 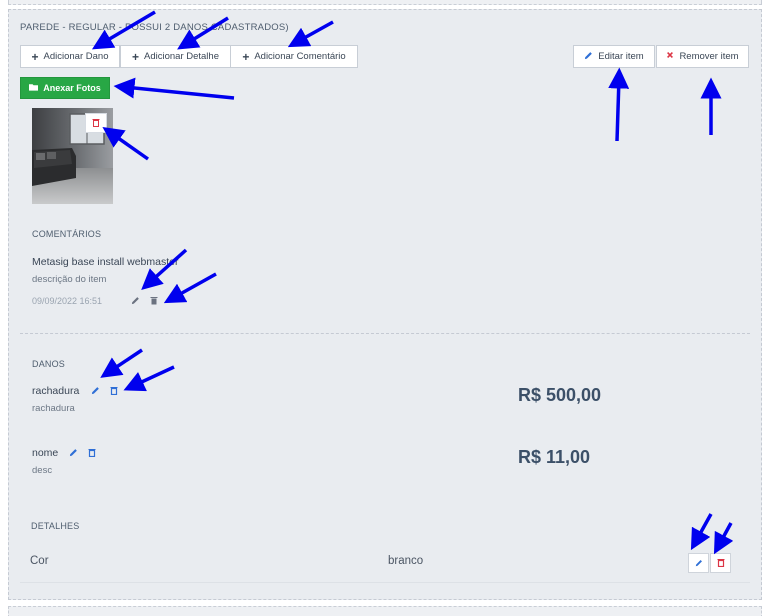 I want to click on edit-item-label: Editar item, so click(x=621, y=56).